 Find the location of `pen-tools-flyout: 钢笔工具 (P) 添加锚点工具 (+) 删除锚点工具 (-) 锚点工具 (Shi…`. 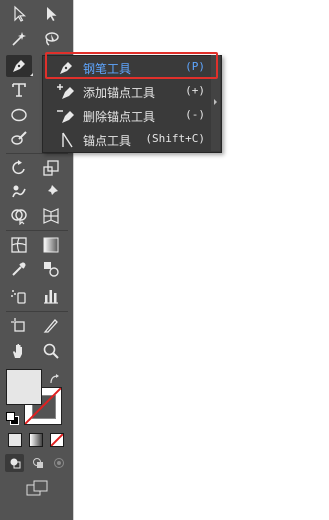

pen-tools-flyout: 钢笔工具 (P) 添加锚点工具 (+) 删除锚点工具 (-) 锚点工具 (Shi… is located at coordinates (132, 104).